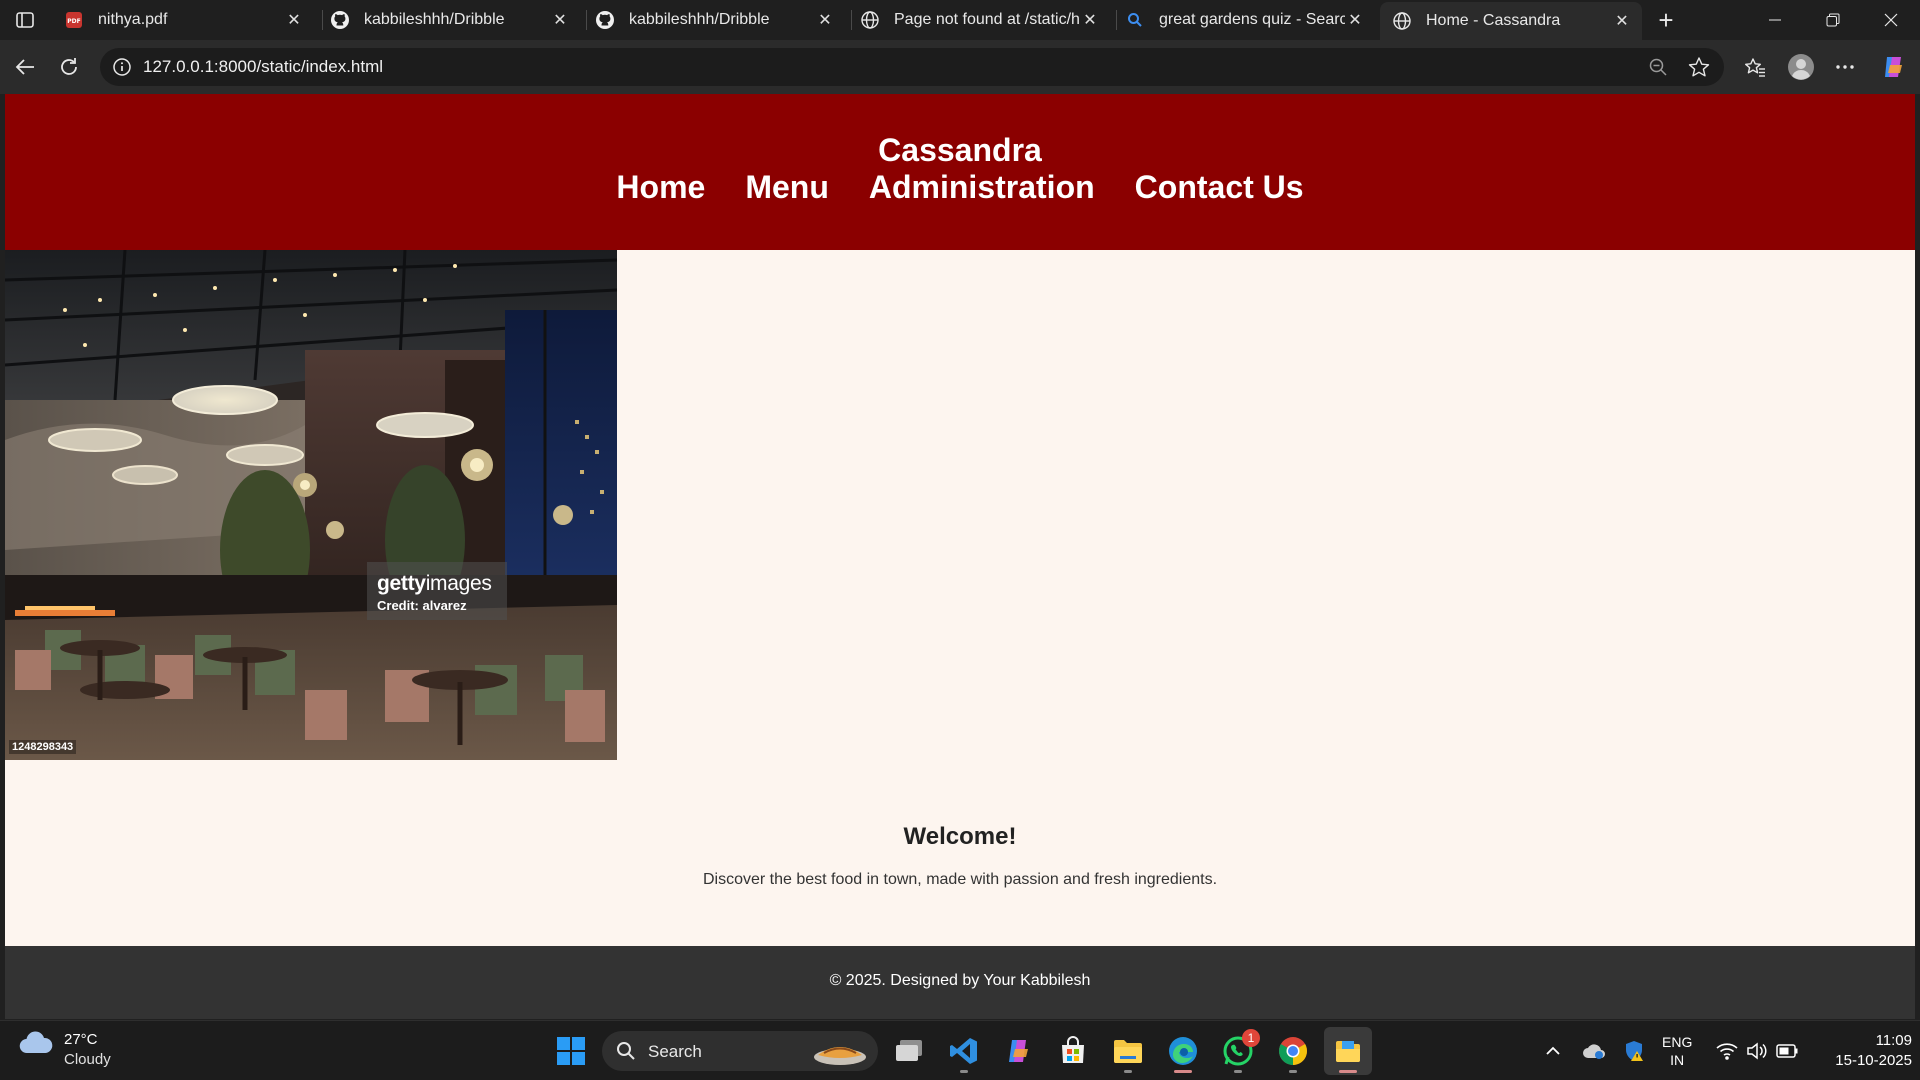  Describe the element at coordinates (1727, 1050) in the screenshot. I see `wifi-icon` at that location.